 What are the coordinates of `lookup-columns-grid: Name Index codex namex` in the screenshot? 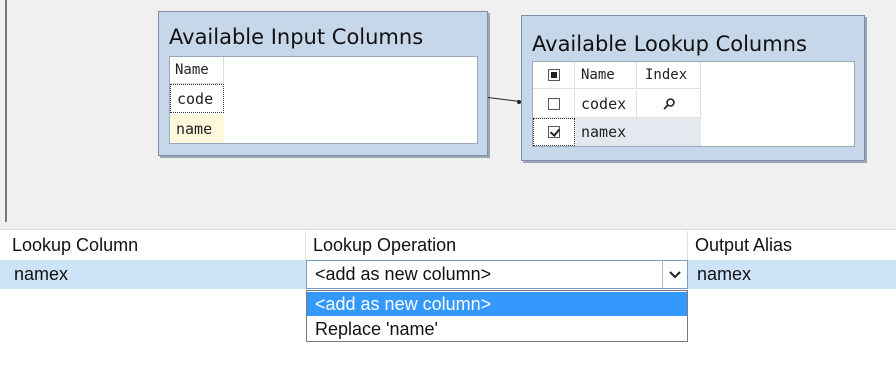 It's located at (693, 104).